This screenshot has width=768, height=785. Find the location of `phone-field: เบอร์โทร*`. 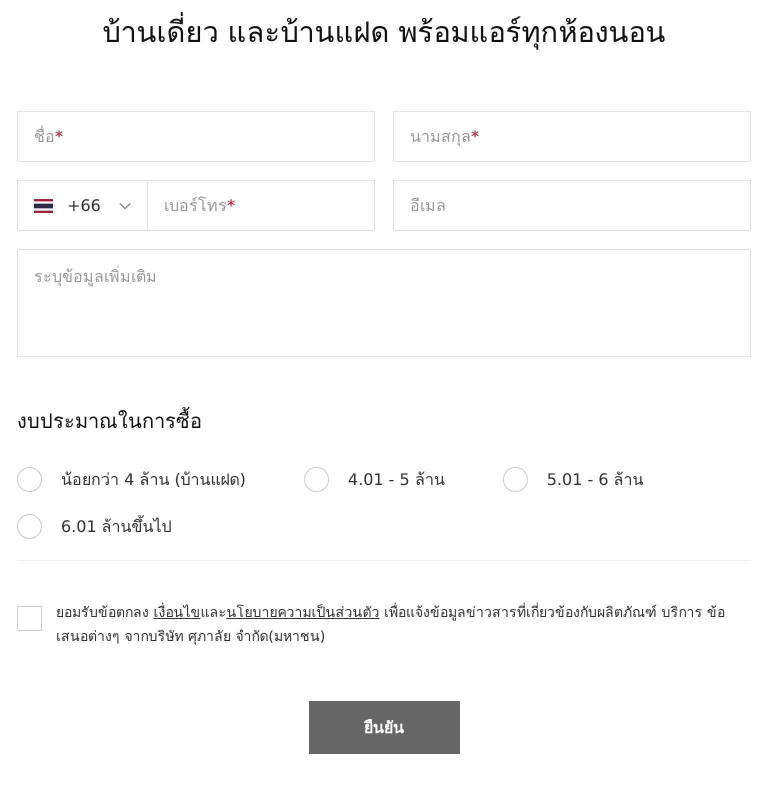

phone-field: เบอร์โทร* is located at coordinates (261, 205).